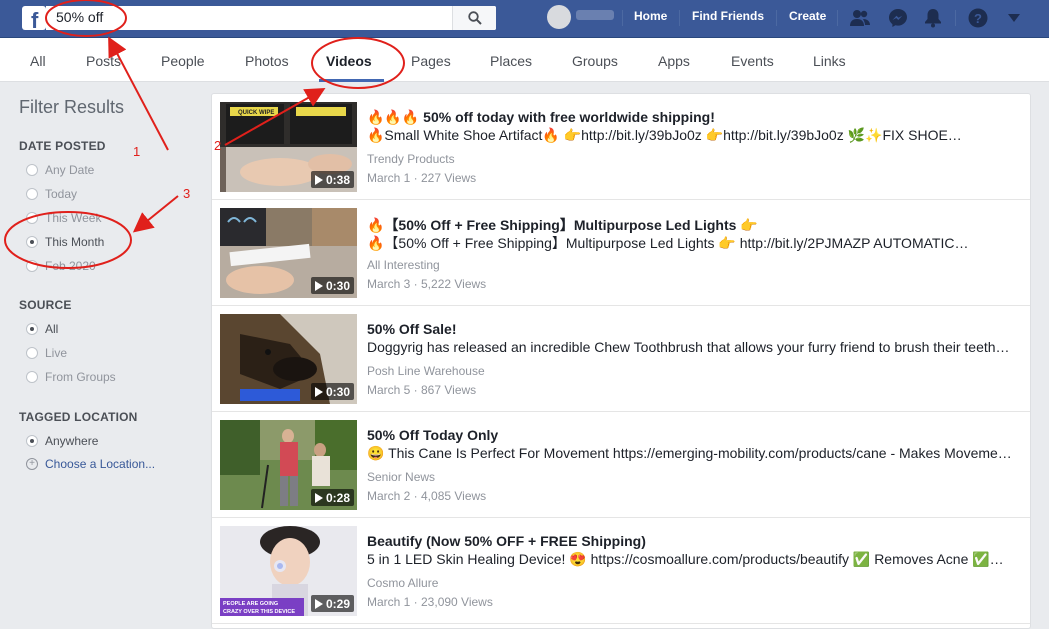 The image size is (1049, 629). What do you see at coordinates (506, 541) in the screenshot?
I see `video-title: Beautify (Now 50% OFF + FREE Shipping)` at bounding box center [506, 541].